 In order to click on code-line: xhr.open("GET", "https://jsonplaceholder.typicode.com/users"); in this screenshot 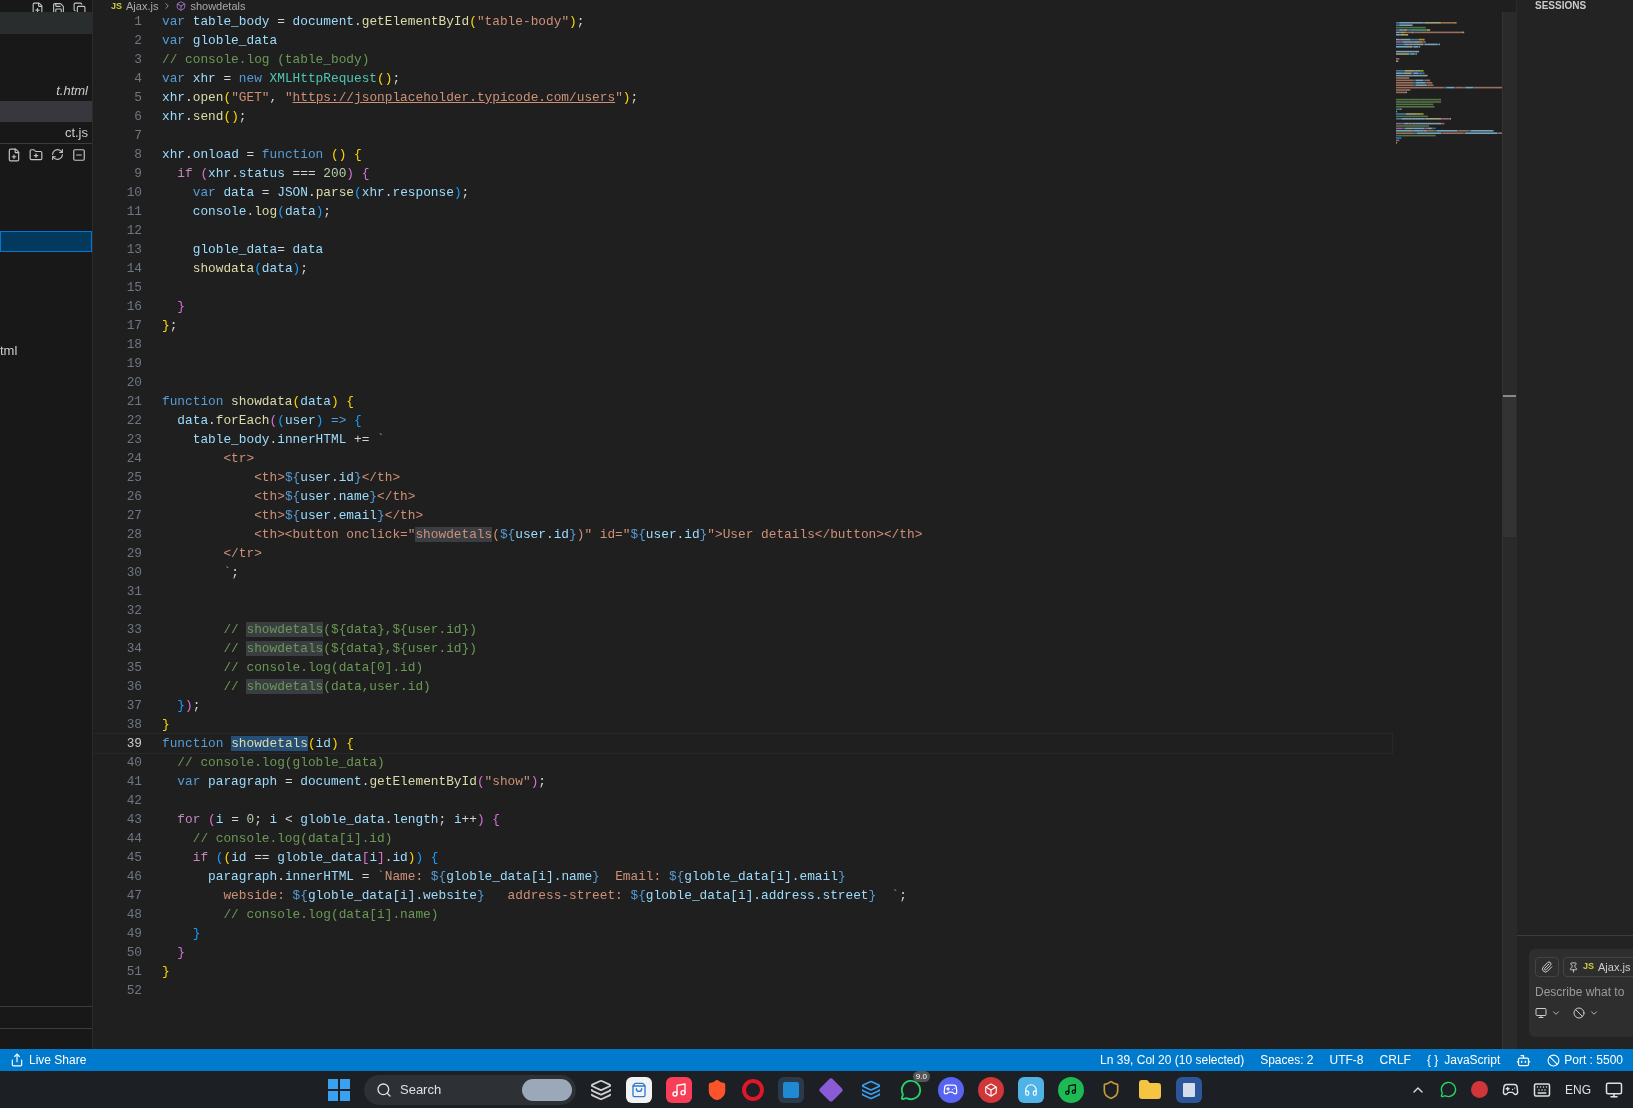, I will do `click(400, 97)`.